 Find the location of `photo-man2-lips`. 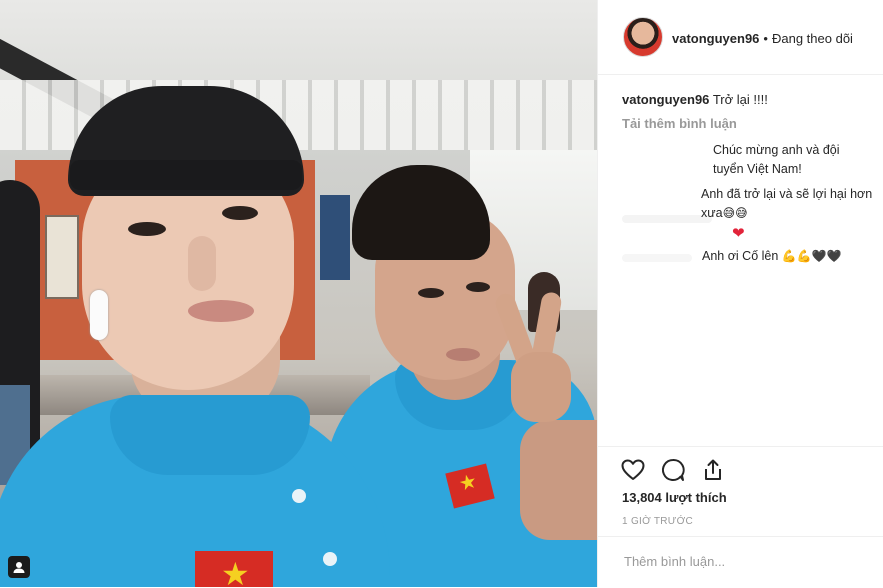

photo-man2-lips is located at coordinates (463, 354).